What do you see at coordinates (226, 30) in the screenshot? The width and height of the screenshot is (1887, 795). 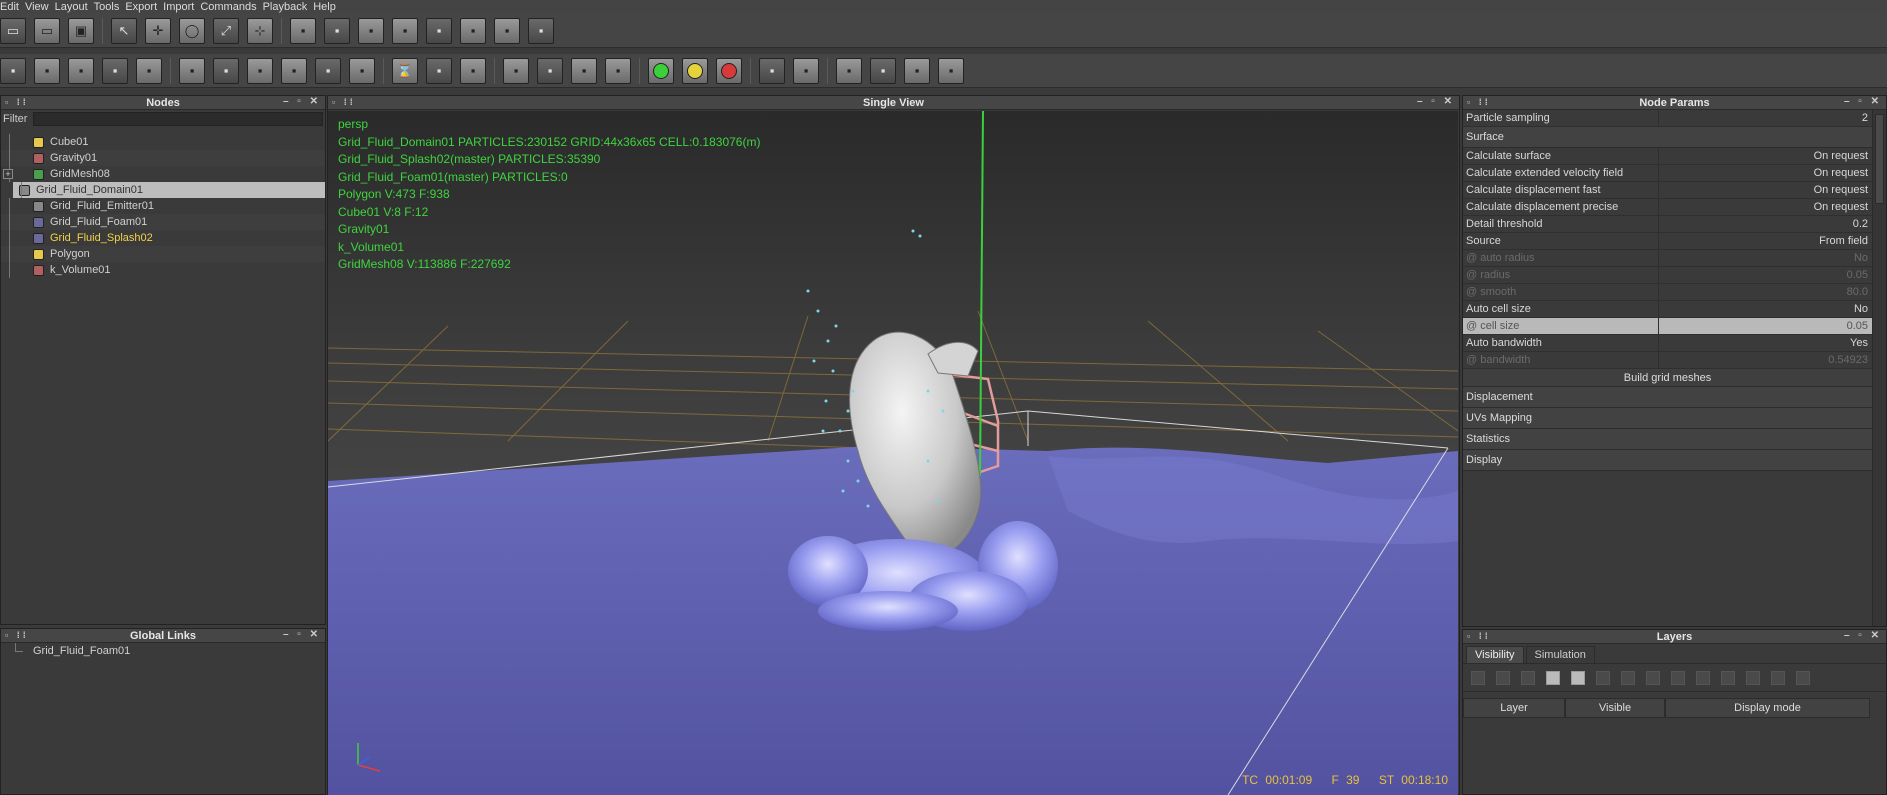 I see `scale-icon: ⤢` at bounding box center [226, 30].